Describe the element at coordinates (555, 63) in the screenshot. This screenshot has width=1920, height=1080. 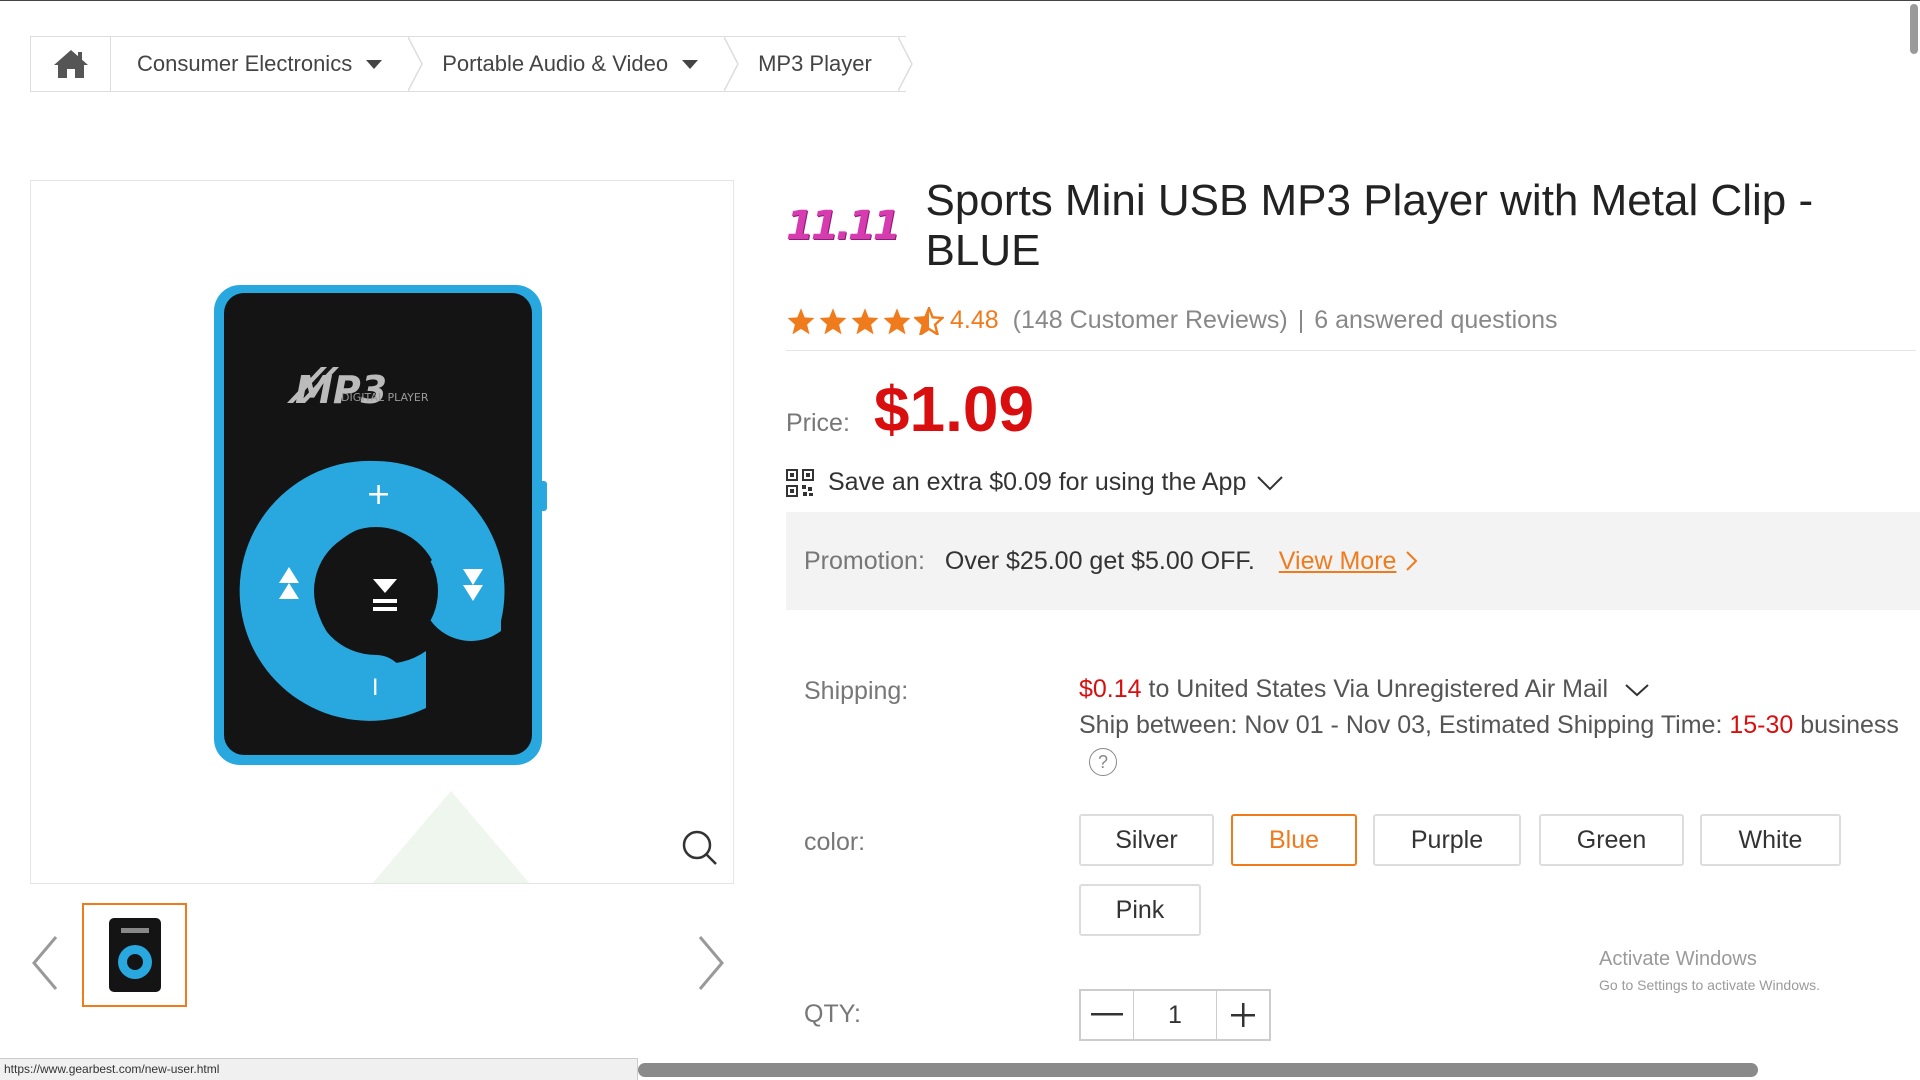
I see `breadcrumb-label: Portable Audio & Video` at that location.